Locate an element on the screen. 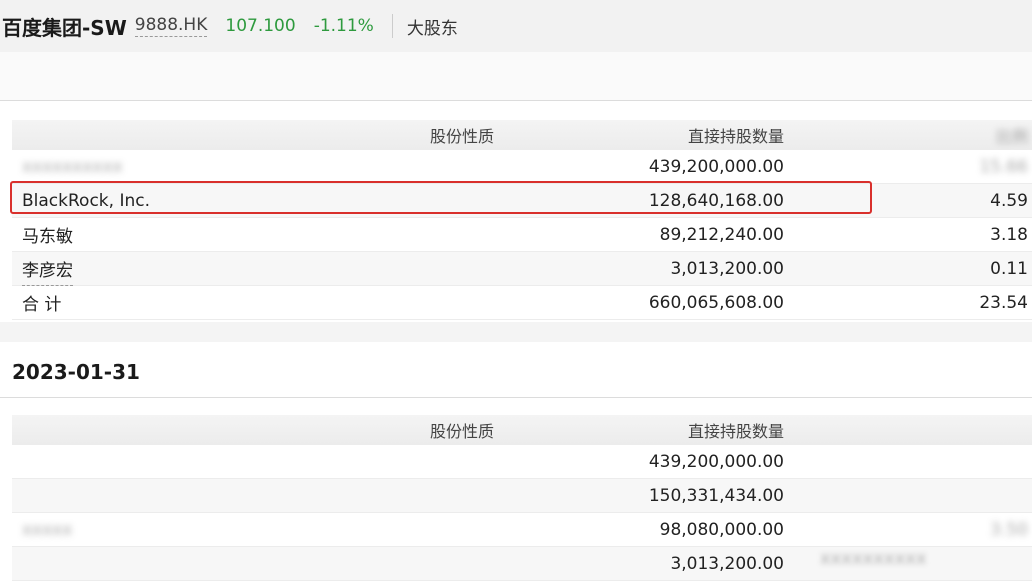 Image resolution: width=1032 pixels, height=581 pixels. pct-value: 0.11 is located at coordinates (1009, 268).